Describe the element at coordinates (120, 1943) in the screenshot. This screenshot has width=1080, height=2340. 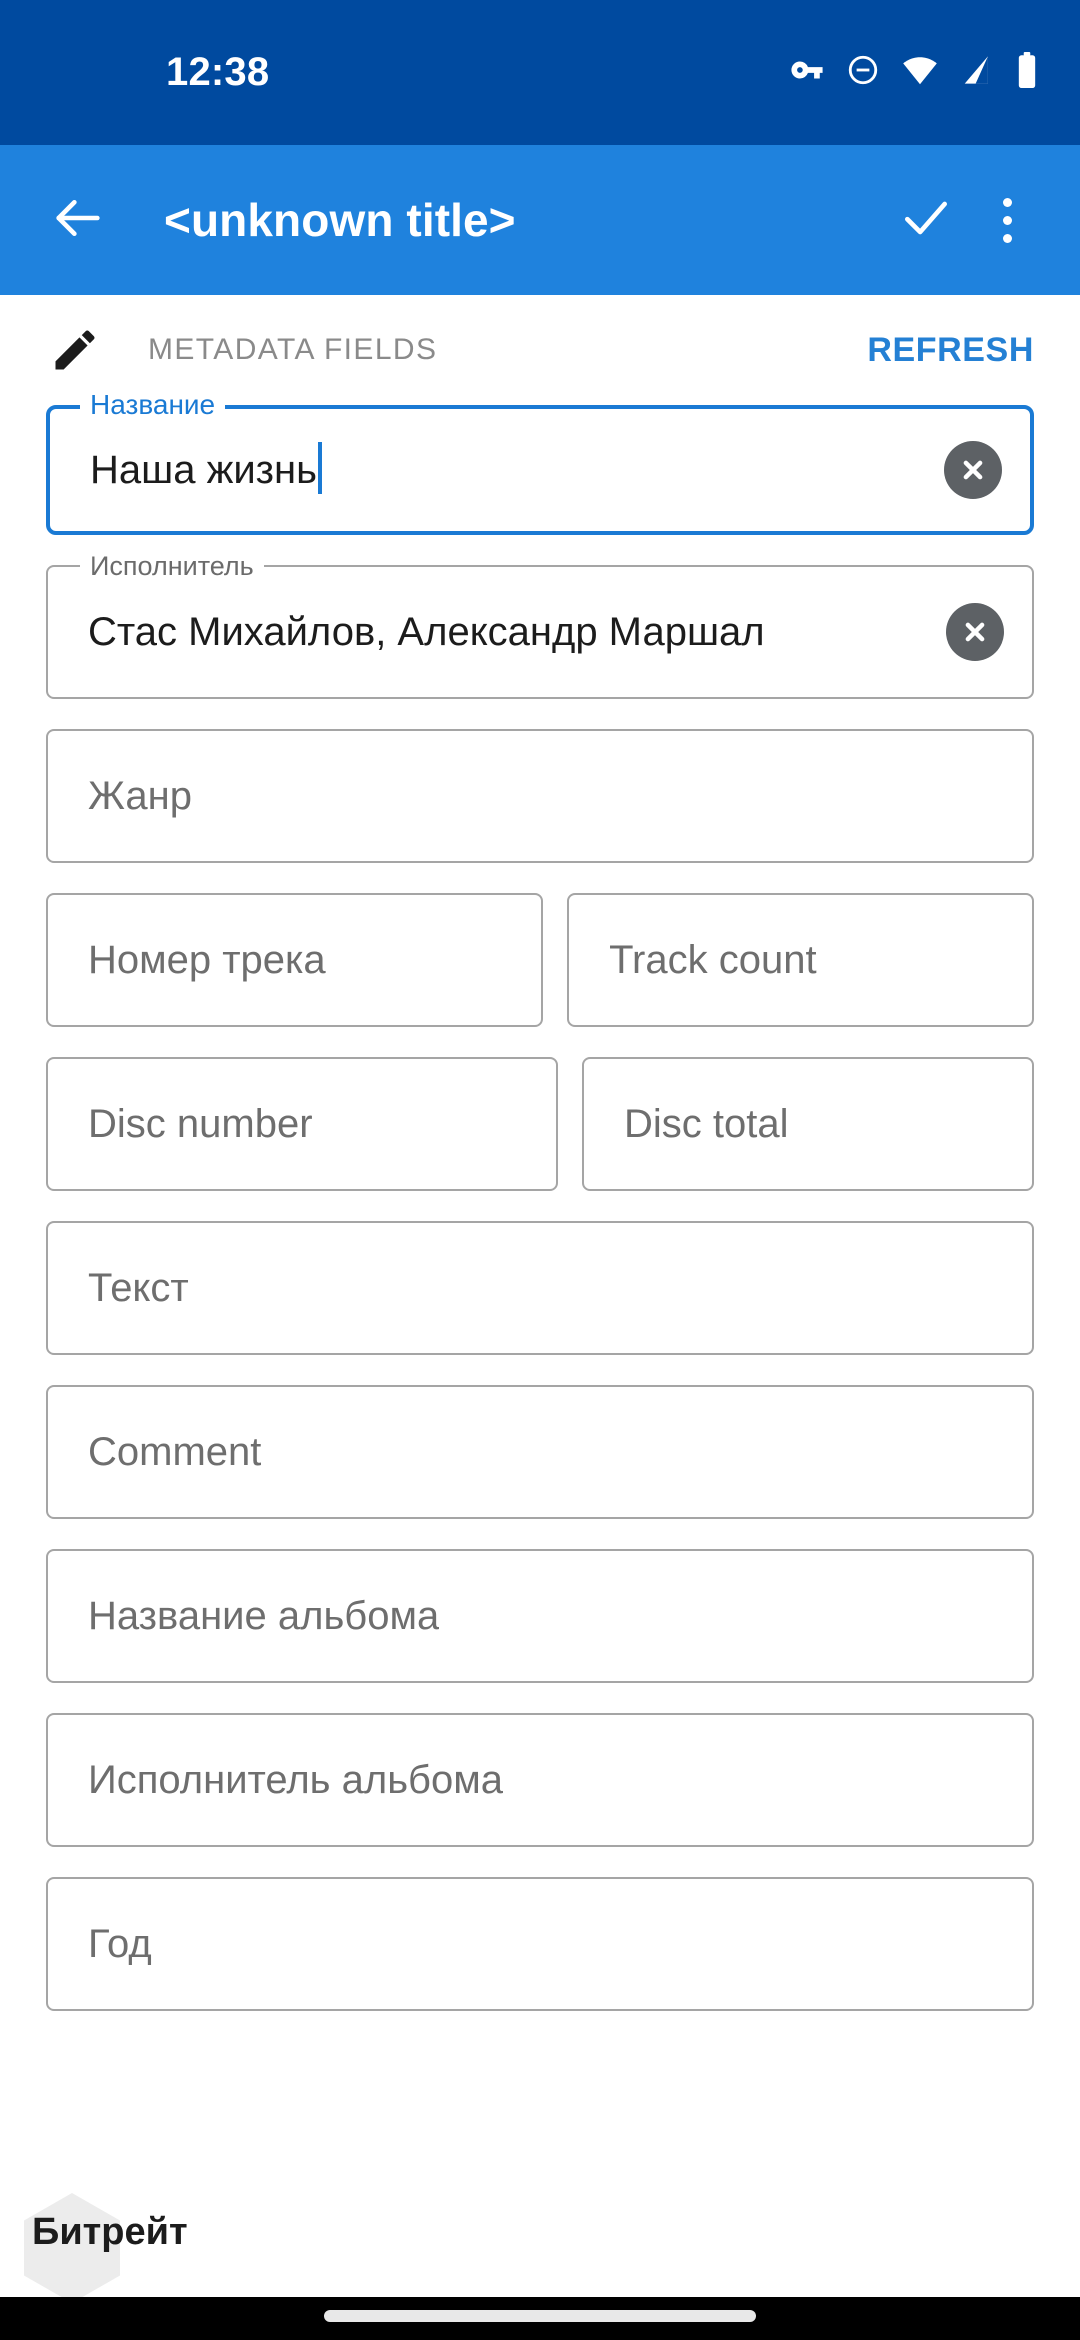
I see `field-year-placeholder: Год` at that location.